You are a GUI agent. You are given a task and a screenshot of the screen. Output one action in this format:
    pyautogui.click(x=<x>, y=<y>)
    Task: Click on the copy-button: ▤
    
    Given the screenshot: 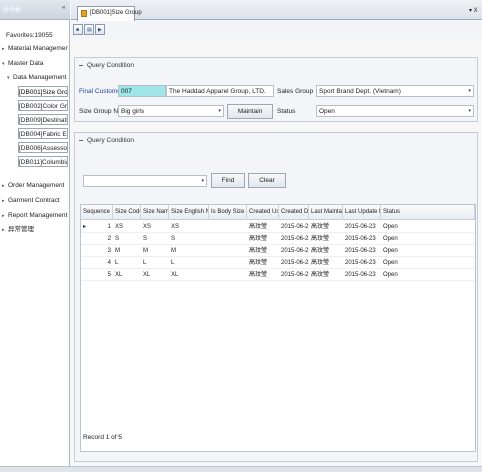 What is the action you would take?
    pyautogui.click(x=89, y=29)
    